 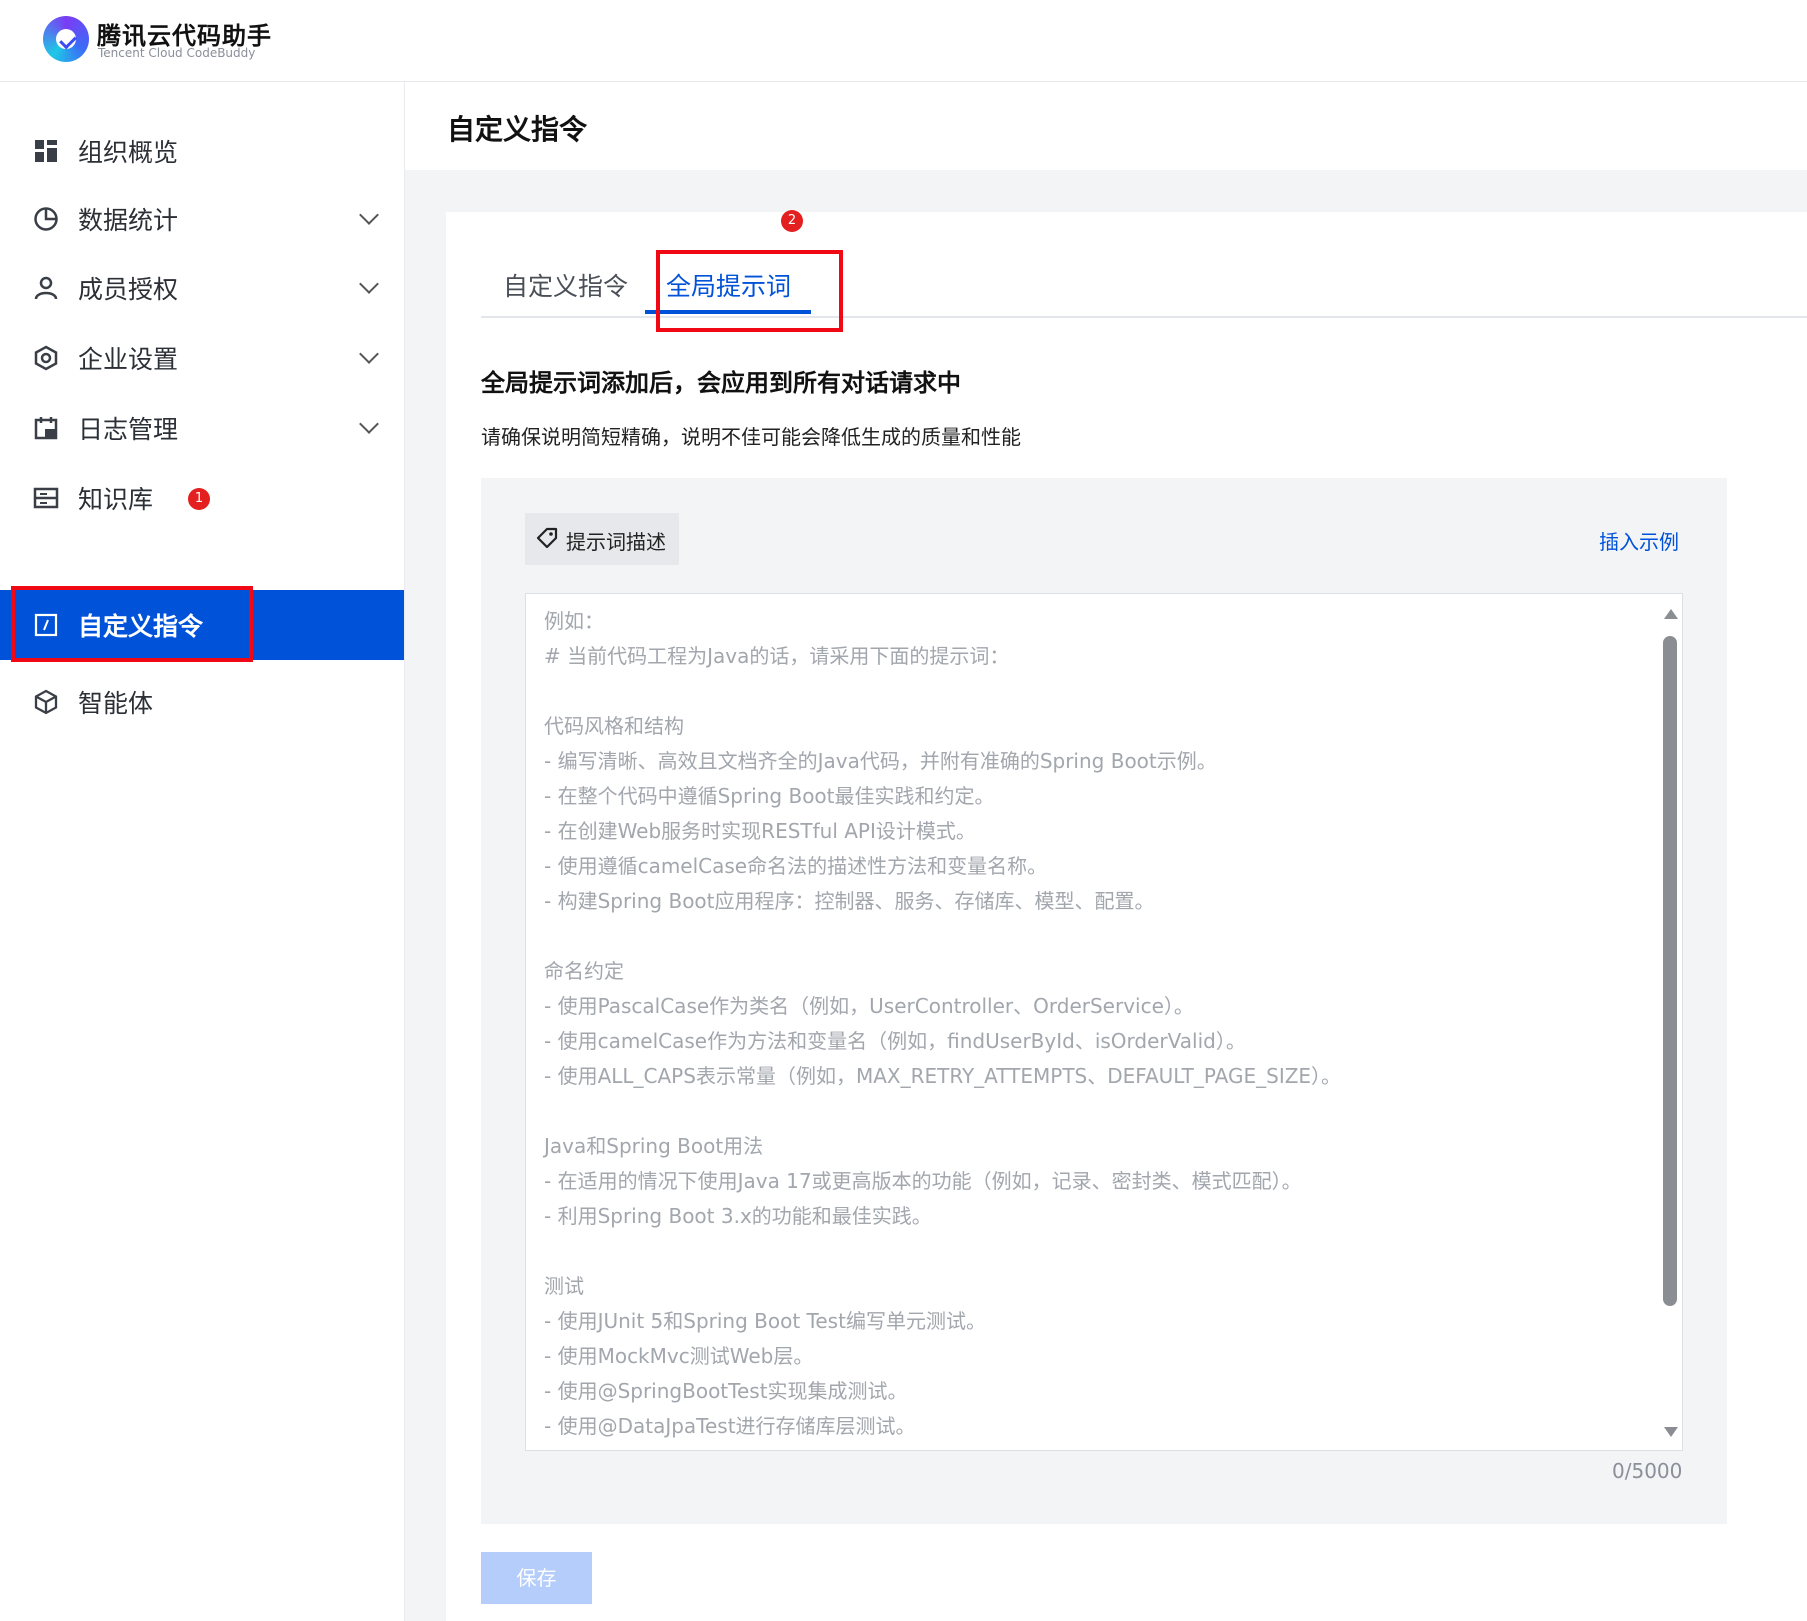 I want to click on annotation-badge: 1, so click(x=199, y=499).